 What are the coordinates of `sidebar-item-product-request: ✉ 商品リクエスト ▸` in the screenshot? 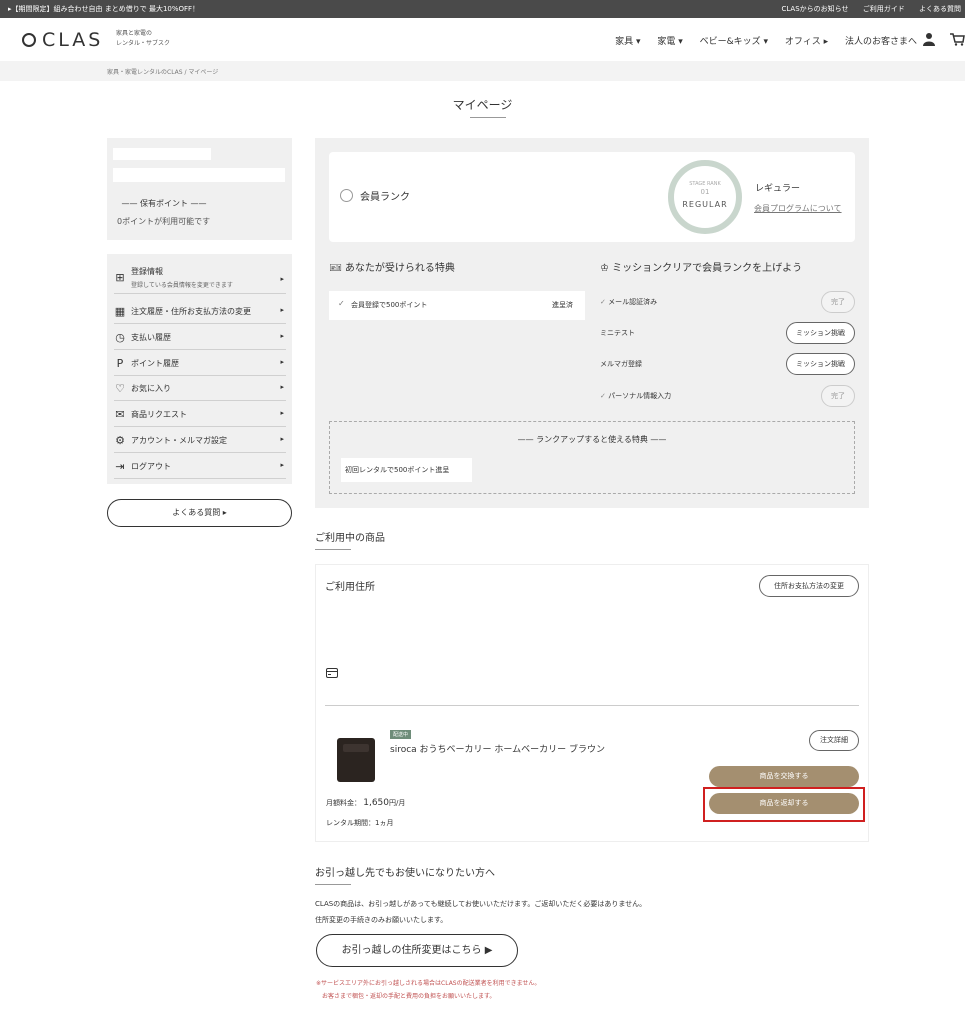 It's located at (200, 415).